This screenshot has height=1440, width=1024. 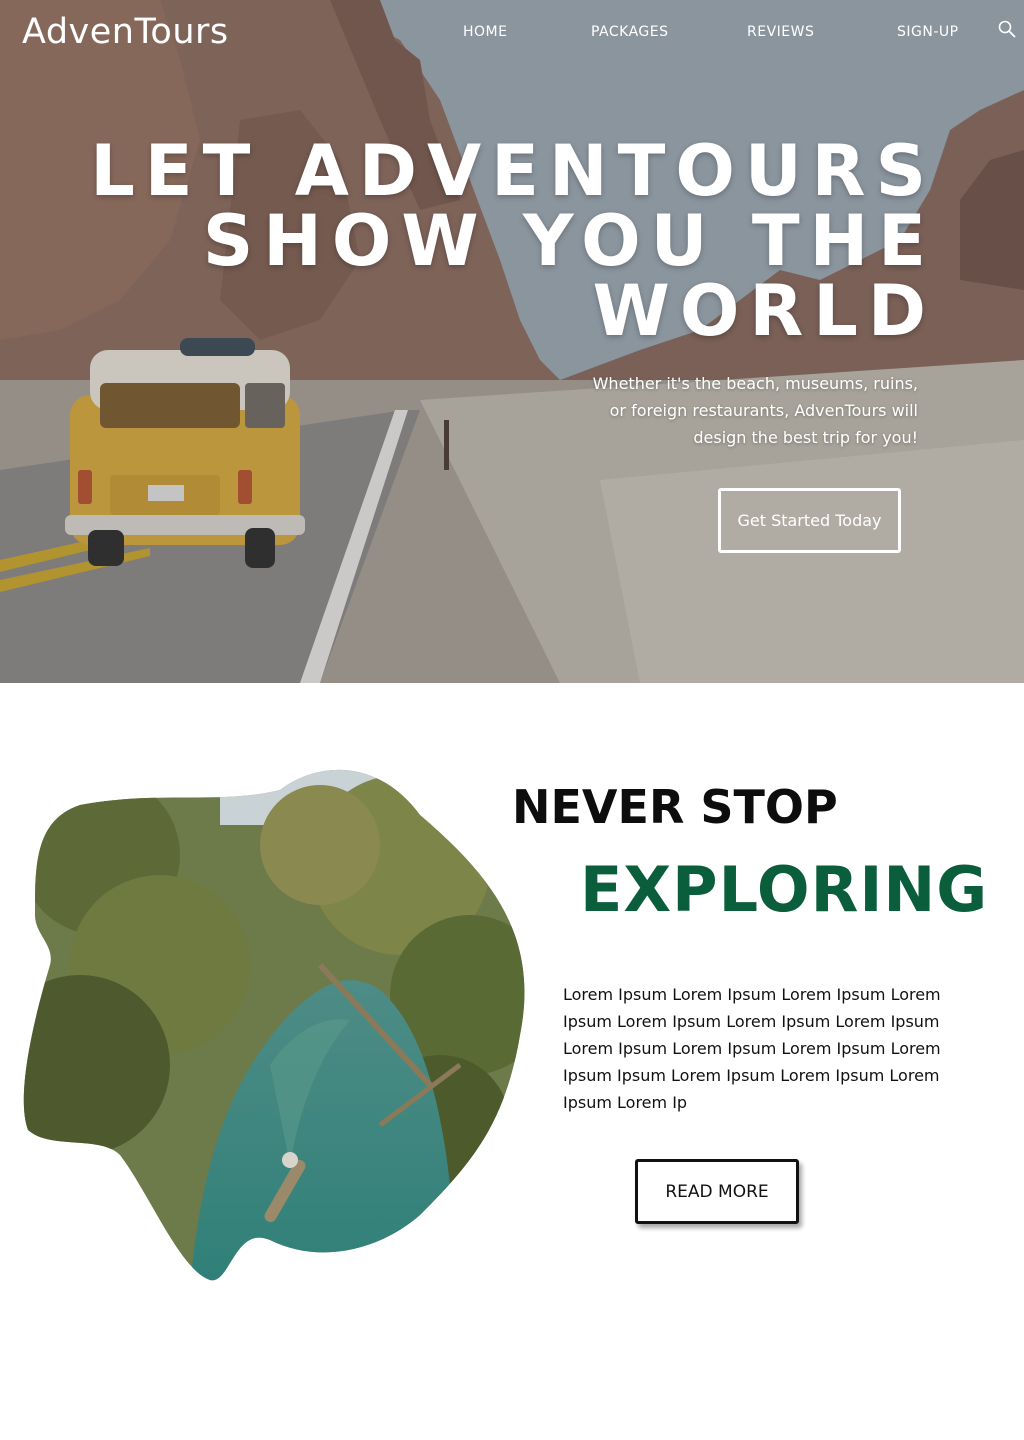 I want to click on main-nav: HOME PACKAGES REVIEWS SIGN-UP, so click(x=512, y=34).